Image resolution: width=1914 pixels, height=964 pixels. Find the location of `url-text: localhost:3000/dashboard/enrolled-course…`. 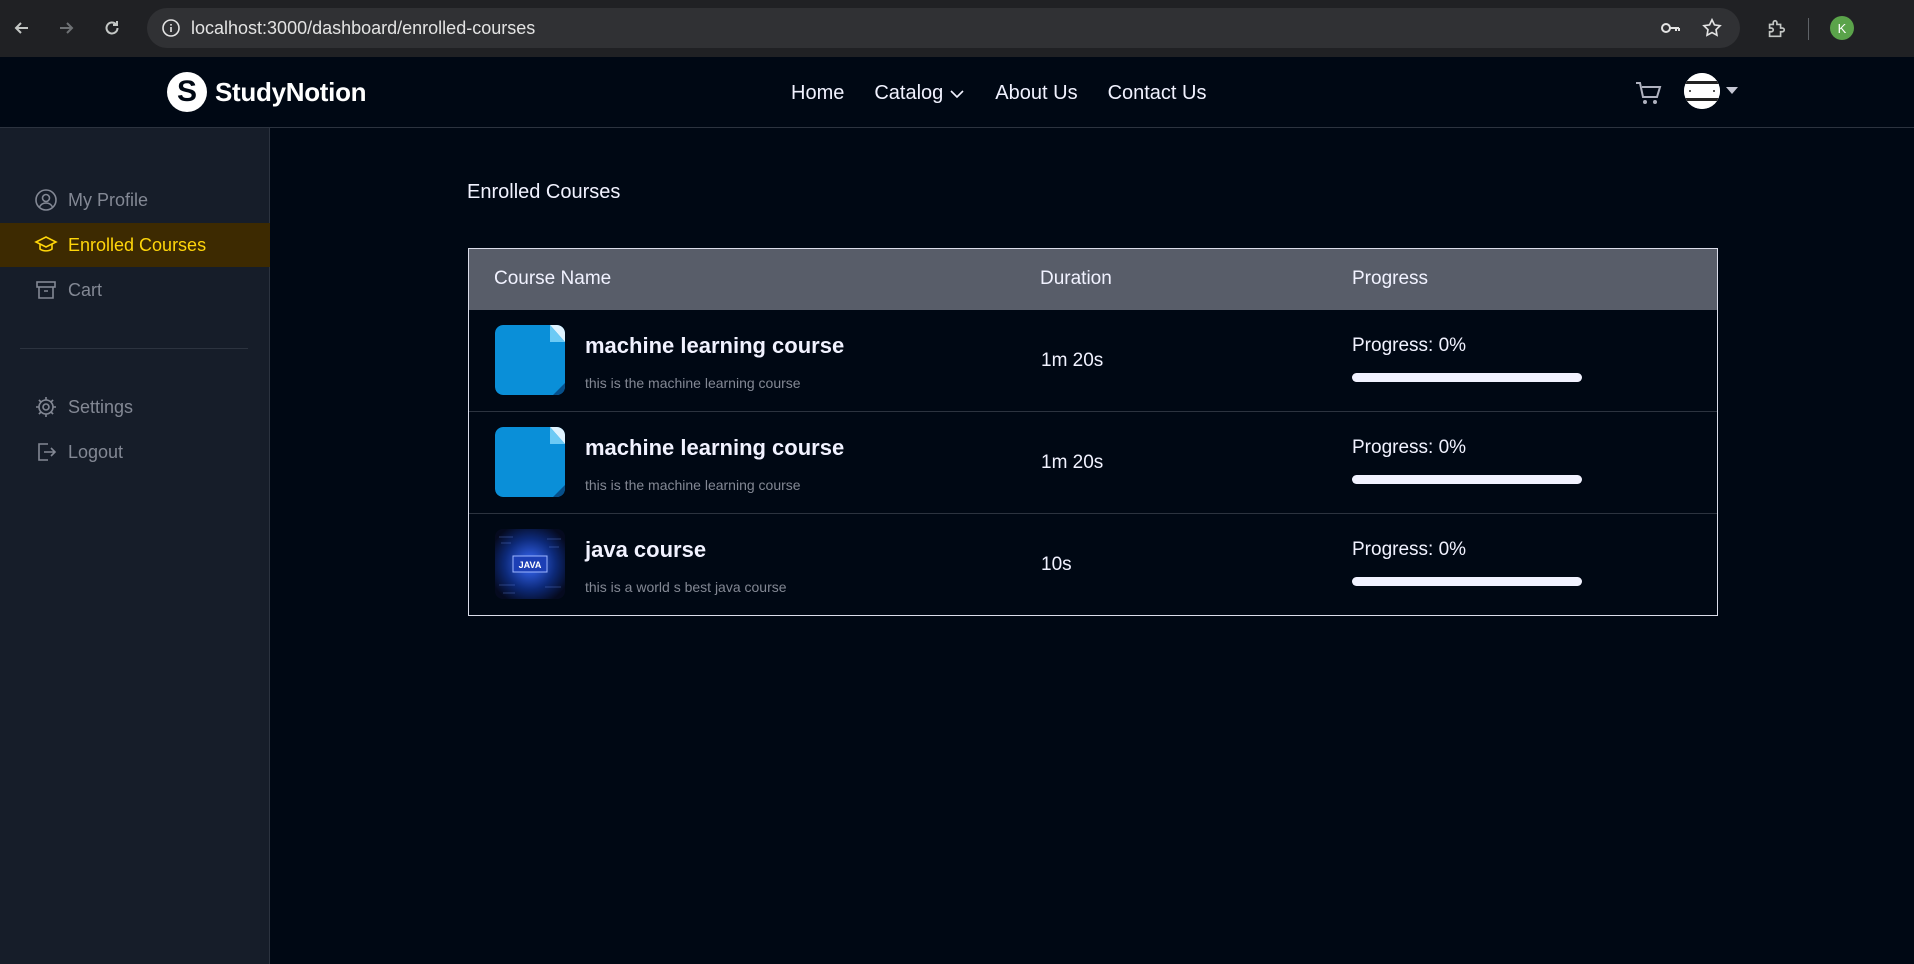

url-text: localhost:3000/dashboard/enrolled-course… is located at coordinates (363, 28).